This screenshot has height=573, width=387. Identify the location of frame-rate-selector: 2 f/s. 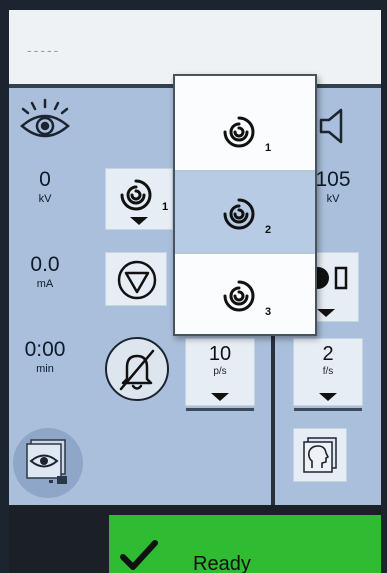
(328, 374).